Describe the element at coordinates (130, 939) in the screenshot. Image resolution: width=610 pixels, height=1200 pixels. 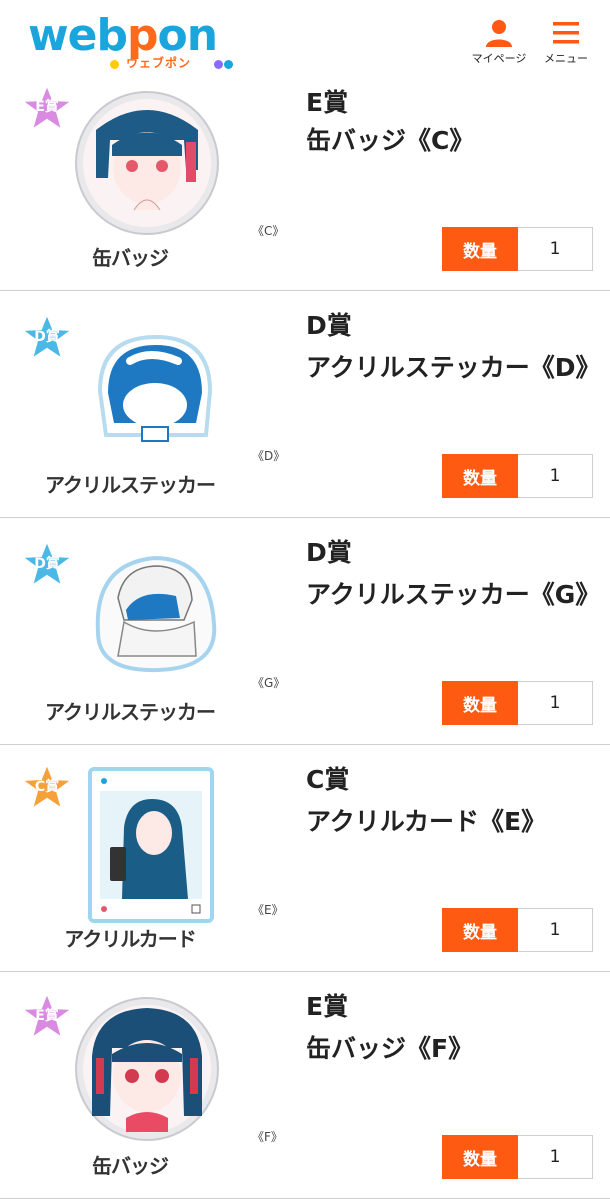
I see `product-label: アクリルカード` at that location.